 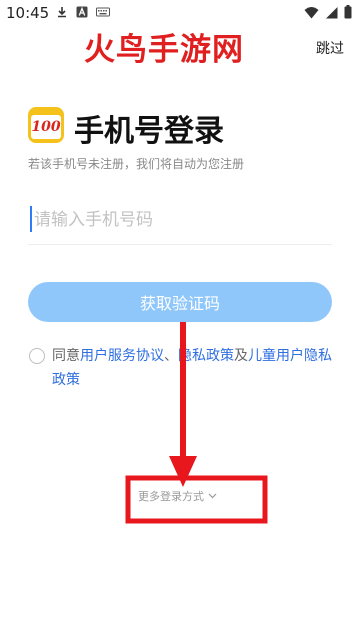 I want to click on status-notification-icons, so click(x=83, y=12).